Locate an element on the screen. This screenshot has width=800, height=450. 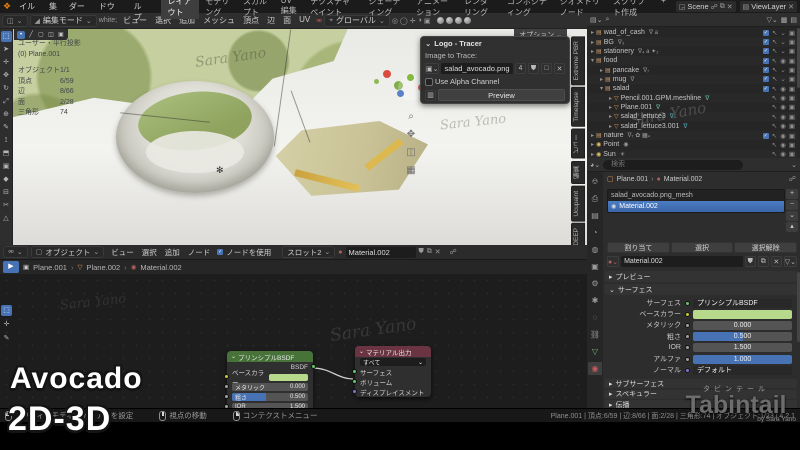
copy-icon: ⧉ is located at coordinates (429, 252).